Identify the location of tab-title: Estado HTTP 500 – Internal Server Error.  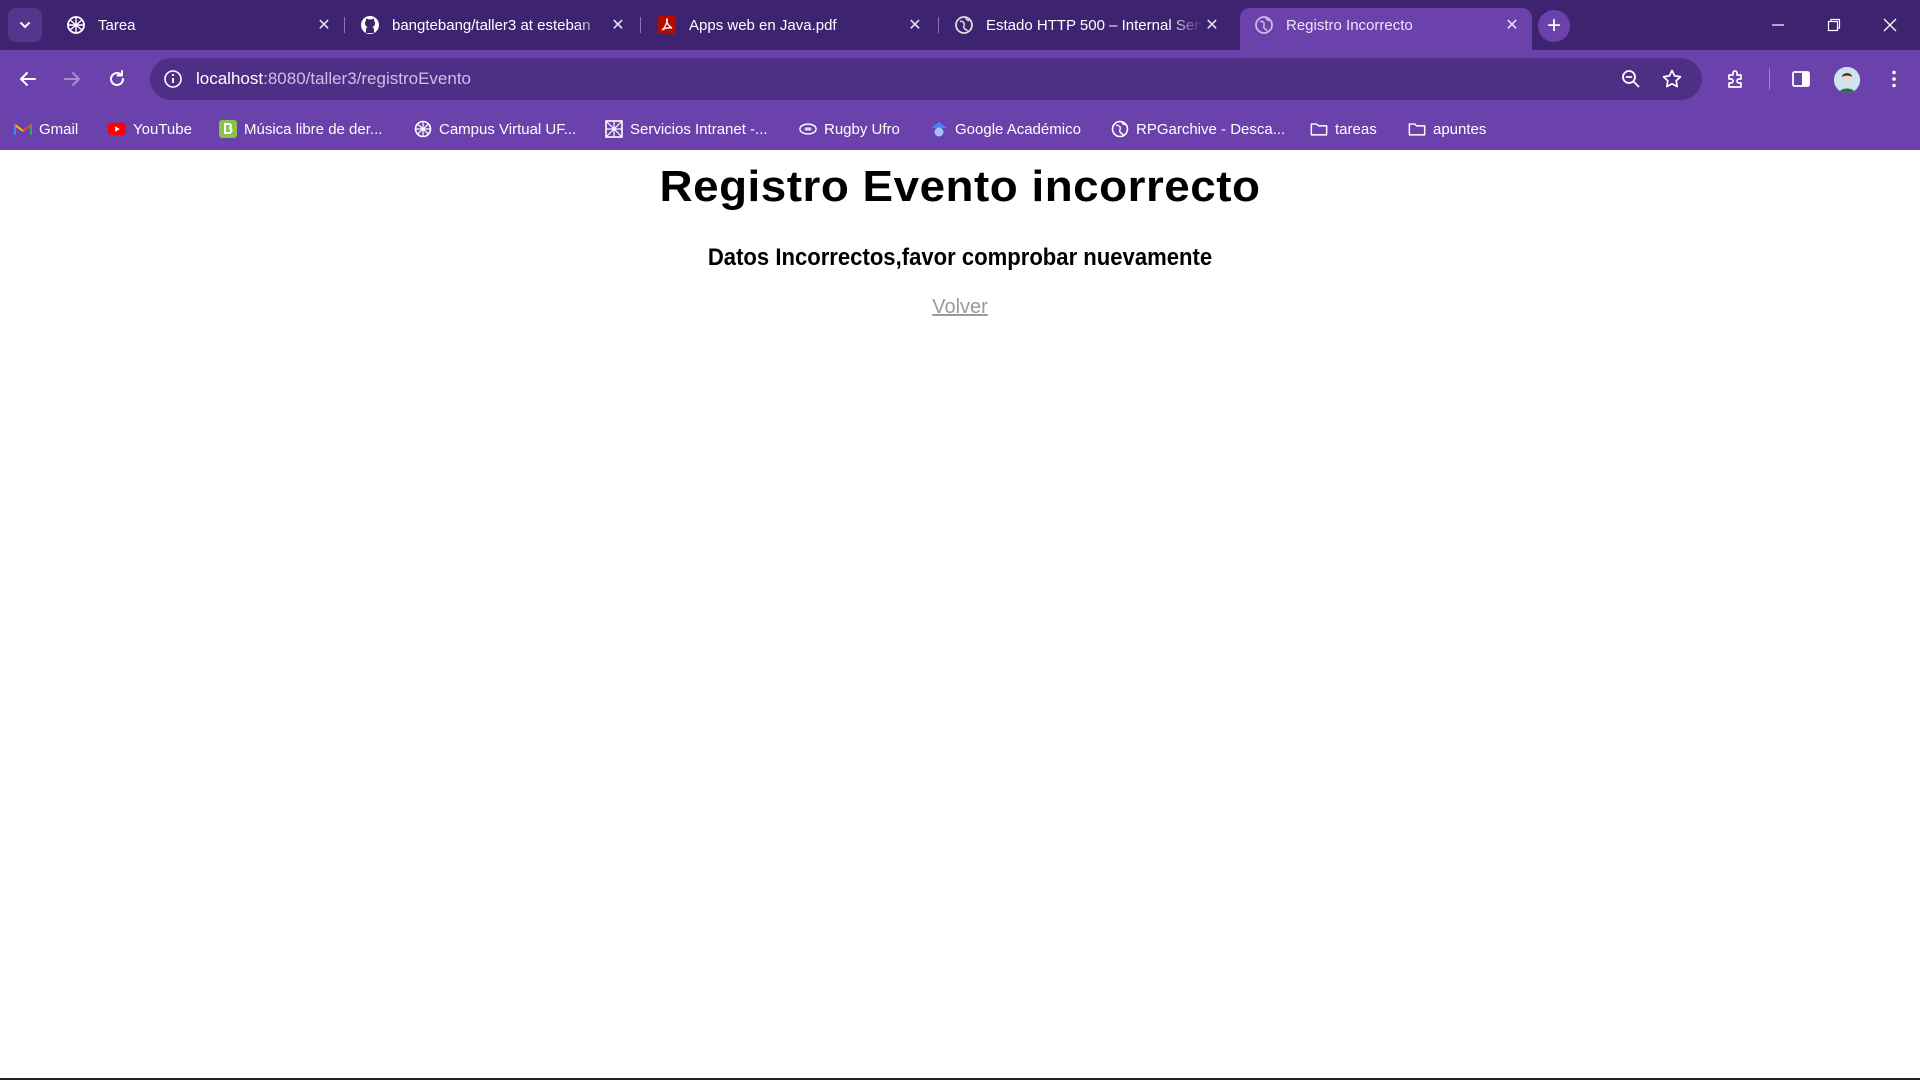
(1094, 25).